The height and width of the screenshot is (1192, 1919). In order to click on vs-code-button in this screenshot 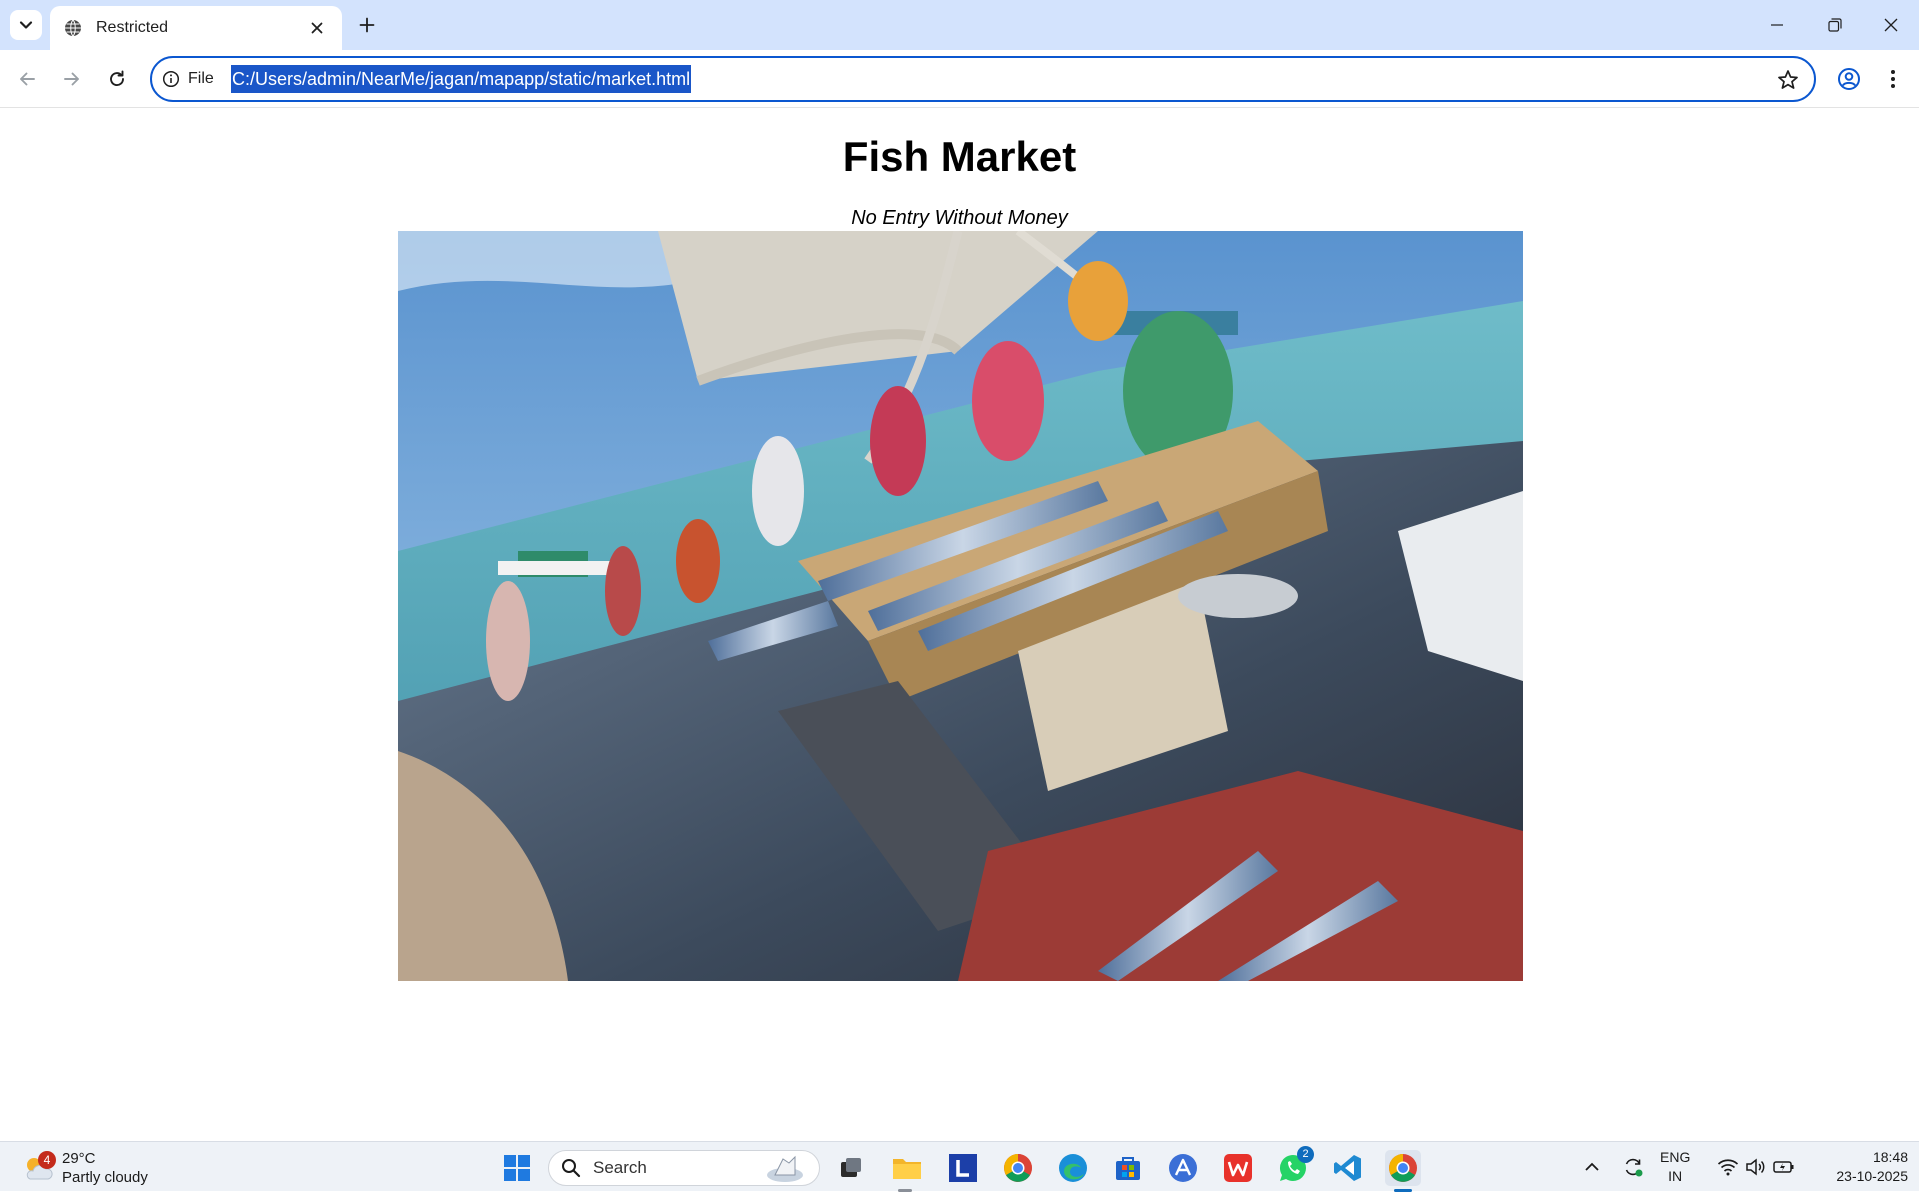, I will do `click(1348, 1168)`.